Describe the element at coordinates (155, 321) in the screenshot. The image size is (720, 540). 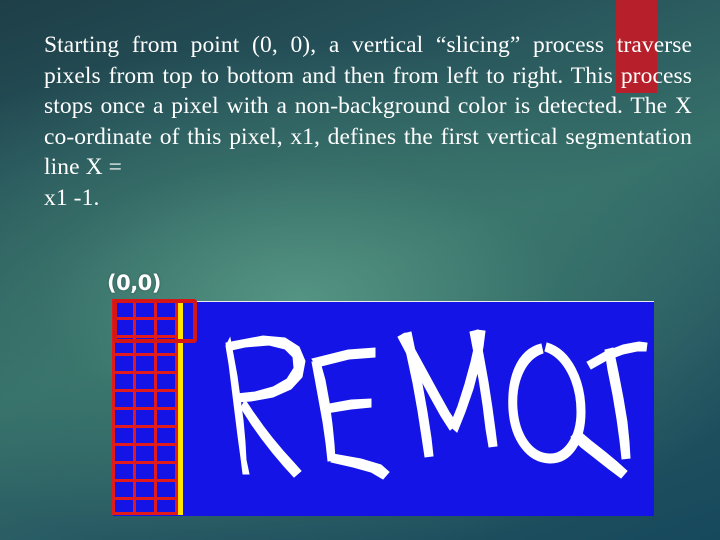
I see `first-detected-pixel-highlight` at that location.